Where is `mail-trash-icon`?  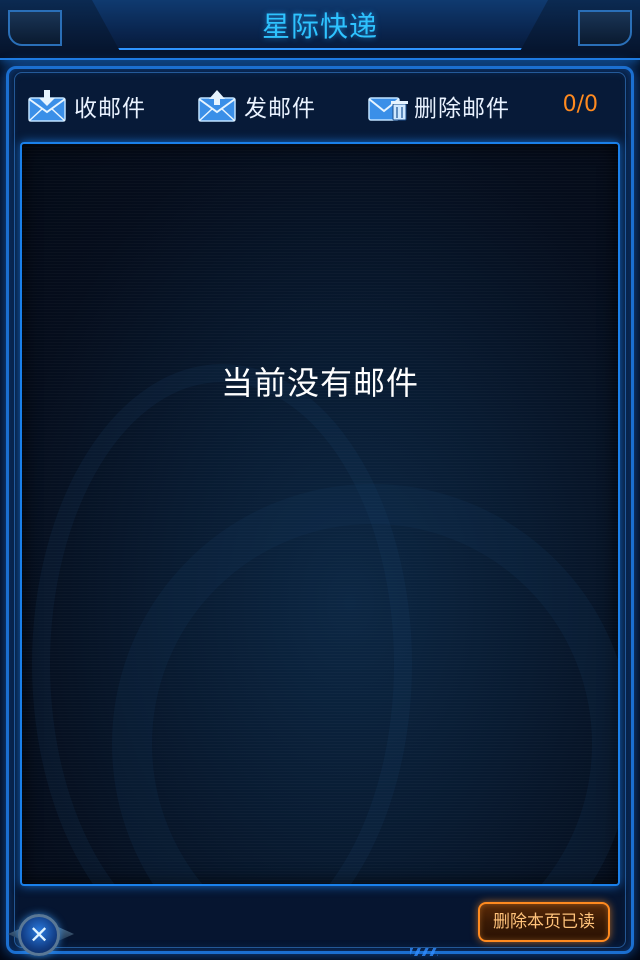 mail-trash-icon is located at coordinates (388, 106).